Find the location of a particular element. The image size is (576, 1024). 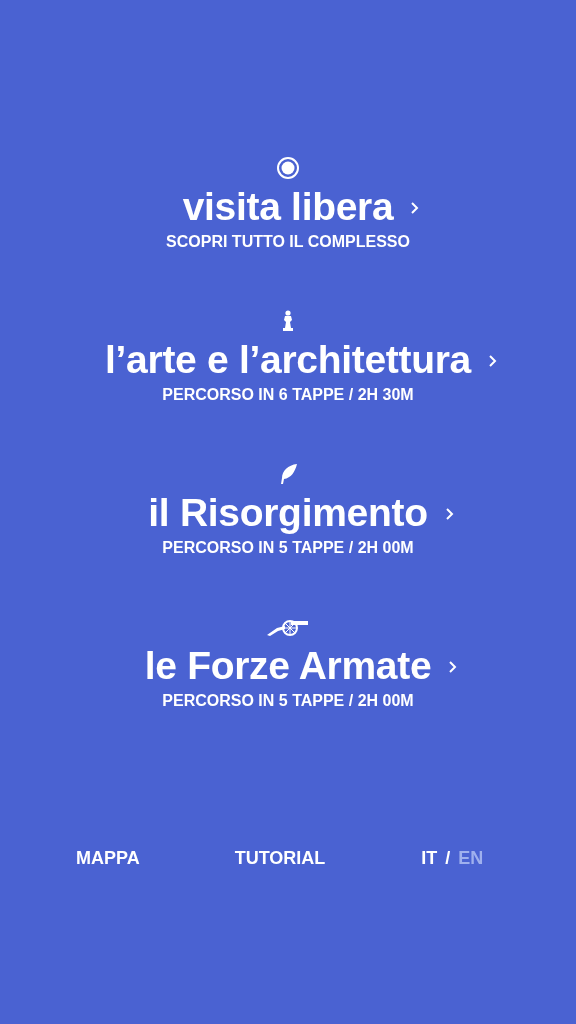

nav-link: MAPPA is located at coordinates (108, 858).